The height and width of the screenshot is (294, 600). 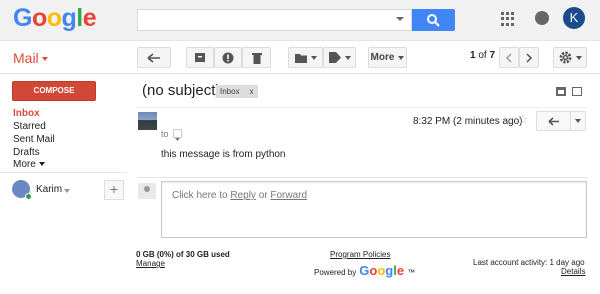 I want to click on move-to-button, so click(x=305, y=57).